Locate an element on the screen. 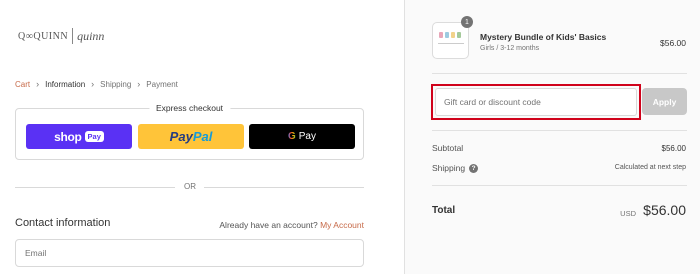 This screenshot has width=700, height=274. divider-line-left is located at coordinates (95, 187).